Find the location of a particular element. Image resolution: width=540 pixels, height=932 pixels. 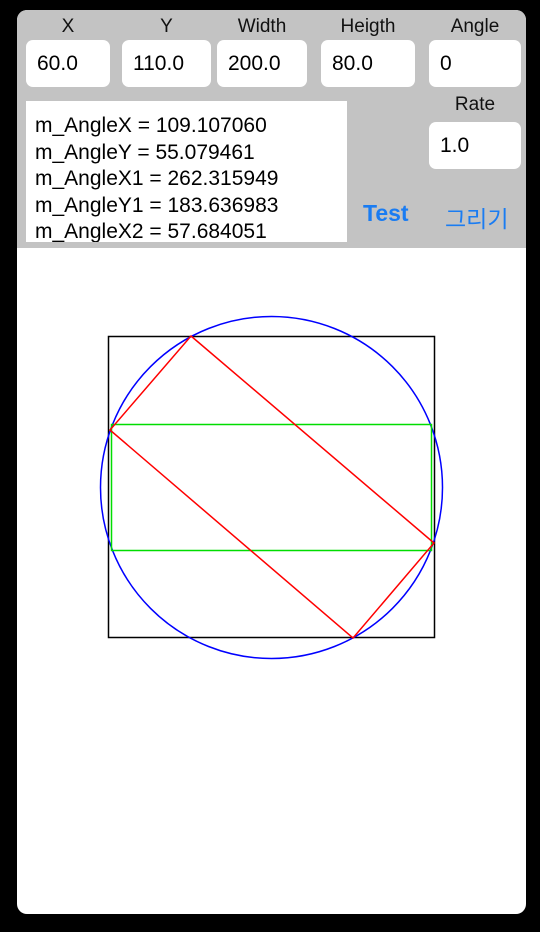

height-label: Heigth is located at coordinates (368, 26).